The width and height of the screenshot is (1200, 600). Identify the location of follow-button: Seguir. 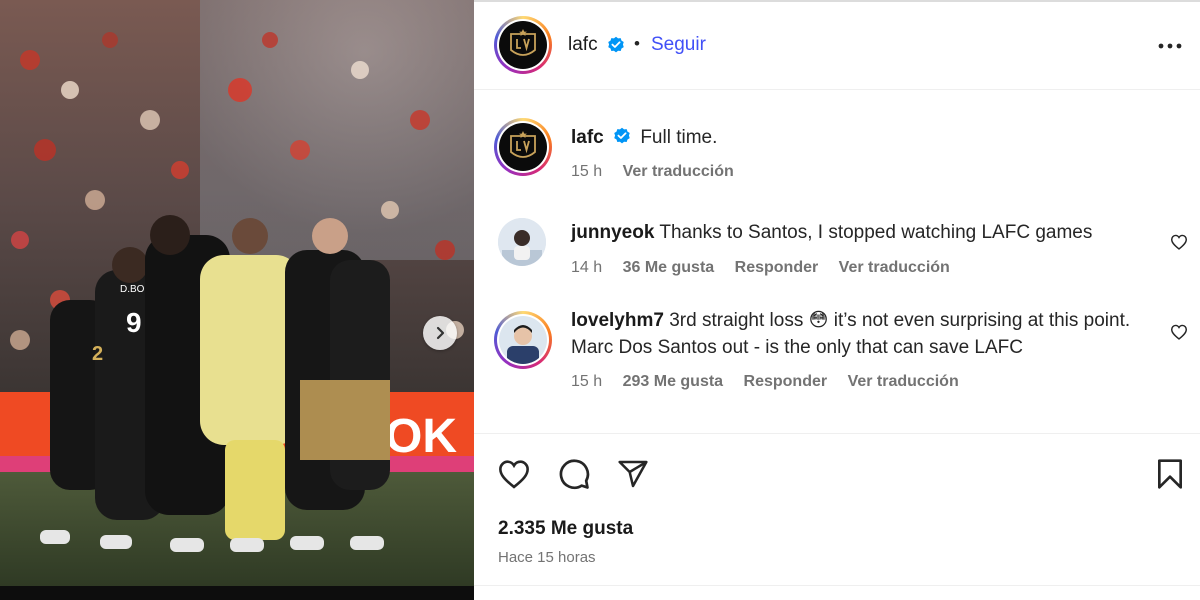
(678, 45).